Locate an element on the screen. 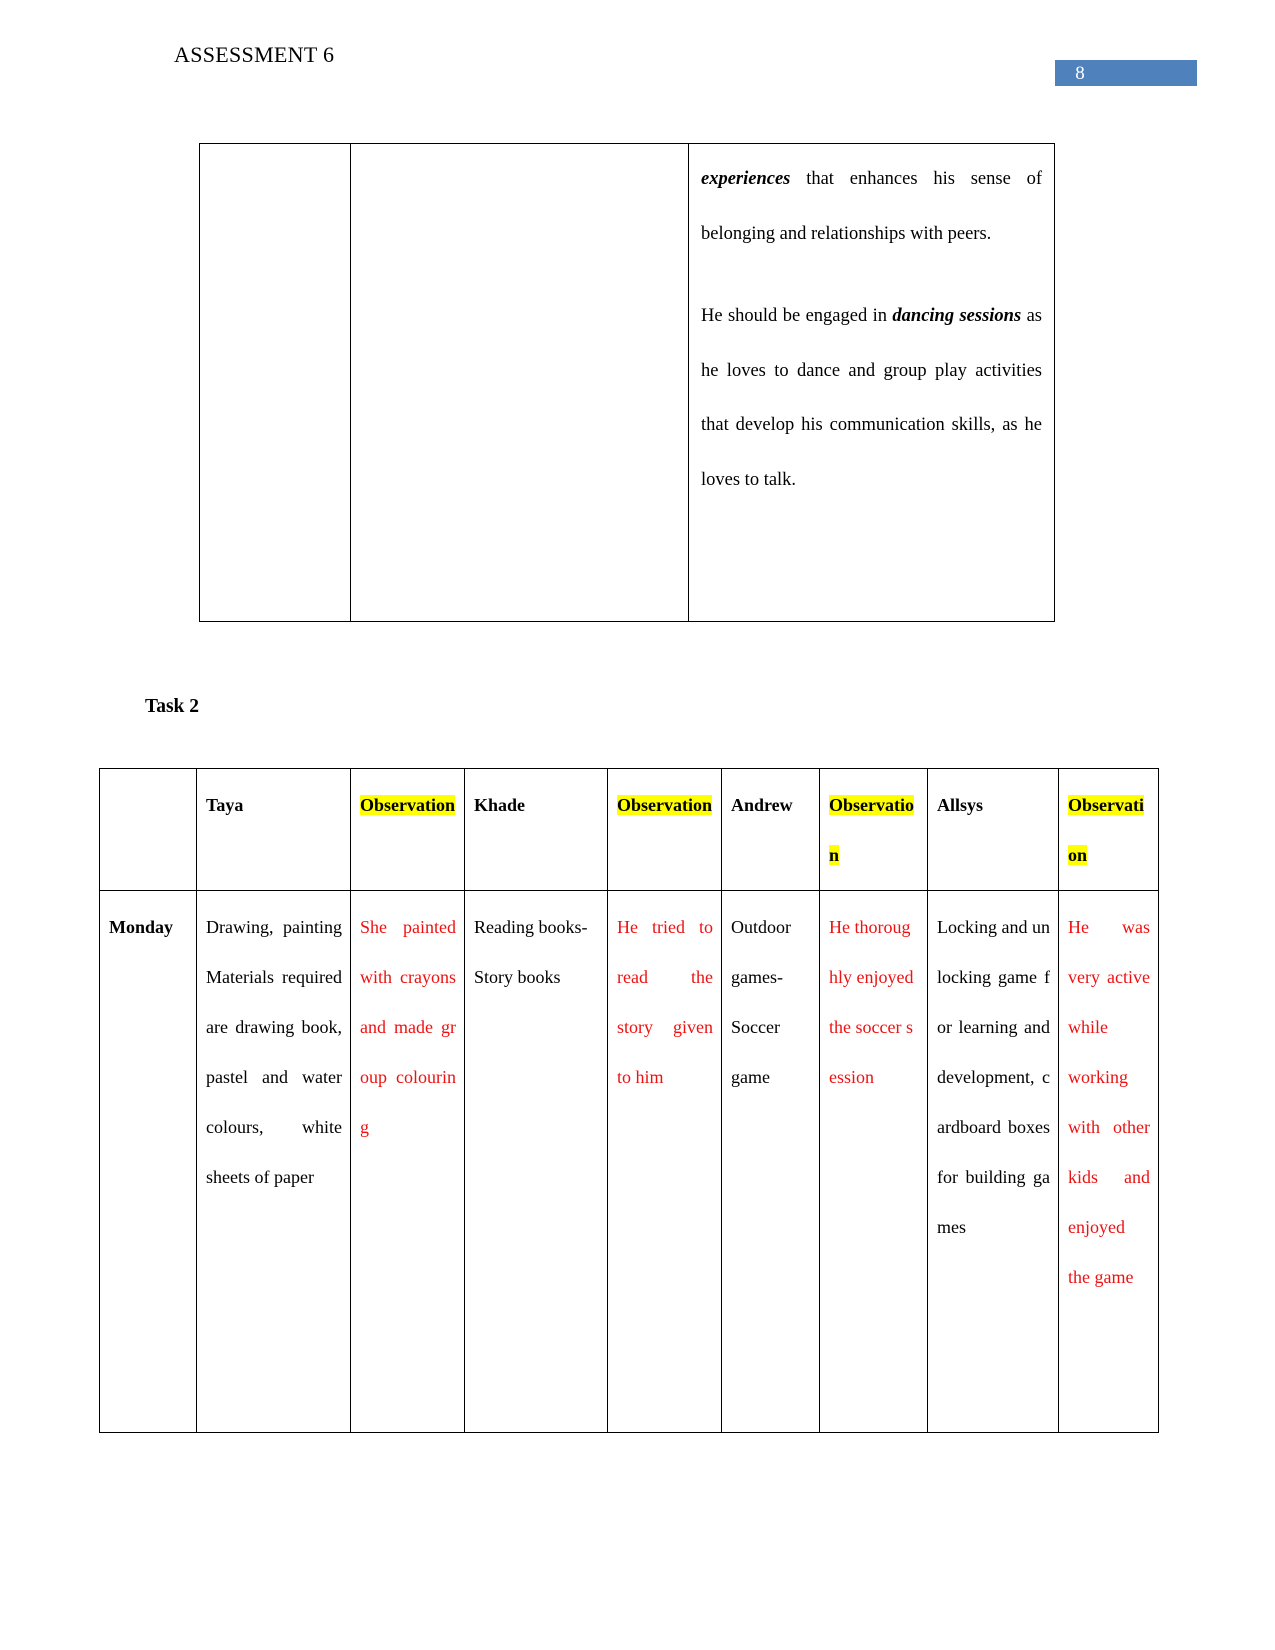  header-label-taya: Taya is located at coordinates (225, 805).